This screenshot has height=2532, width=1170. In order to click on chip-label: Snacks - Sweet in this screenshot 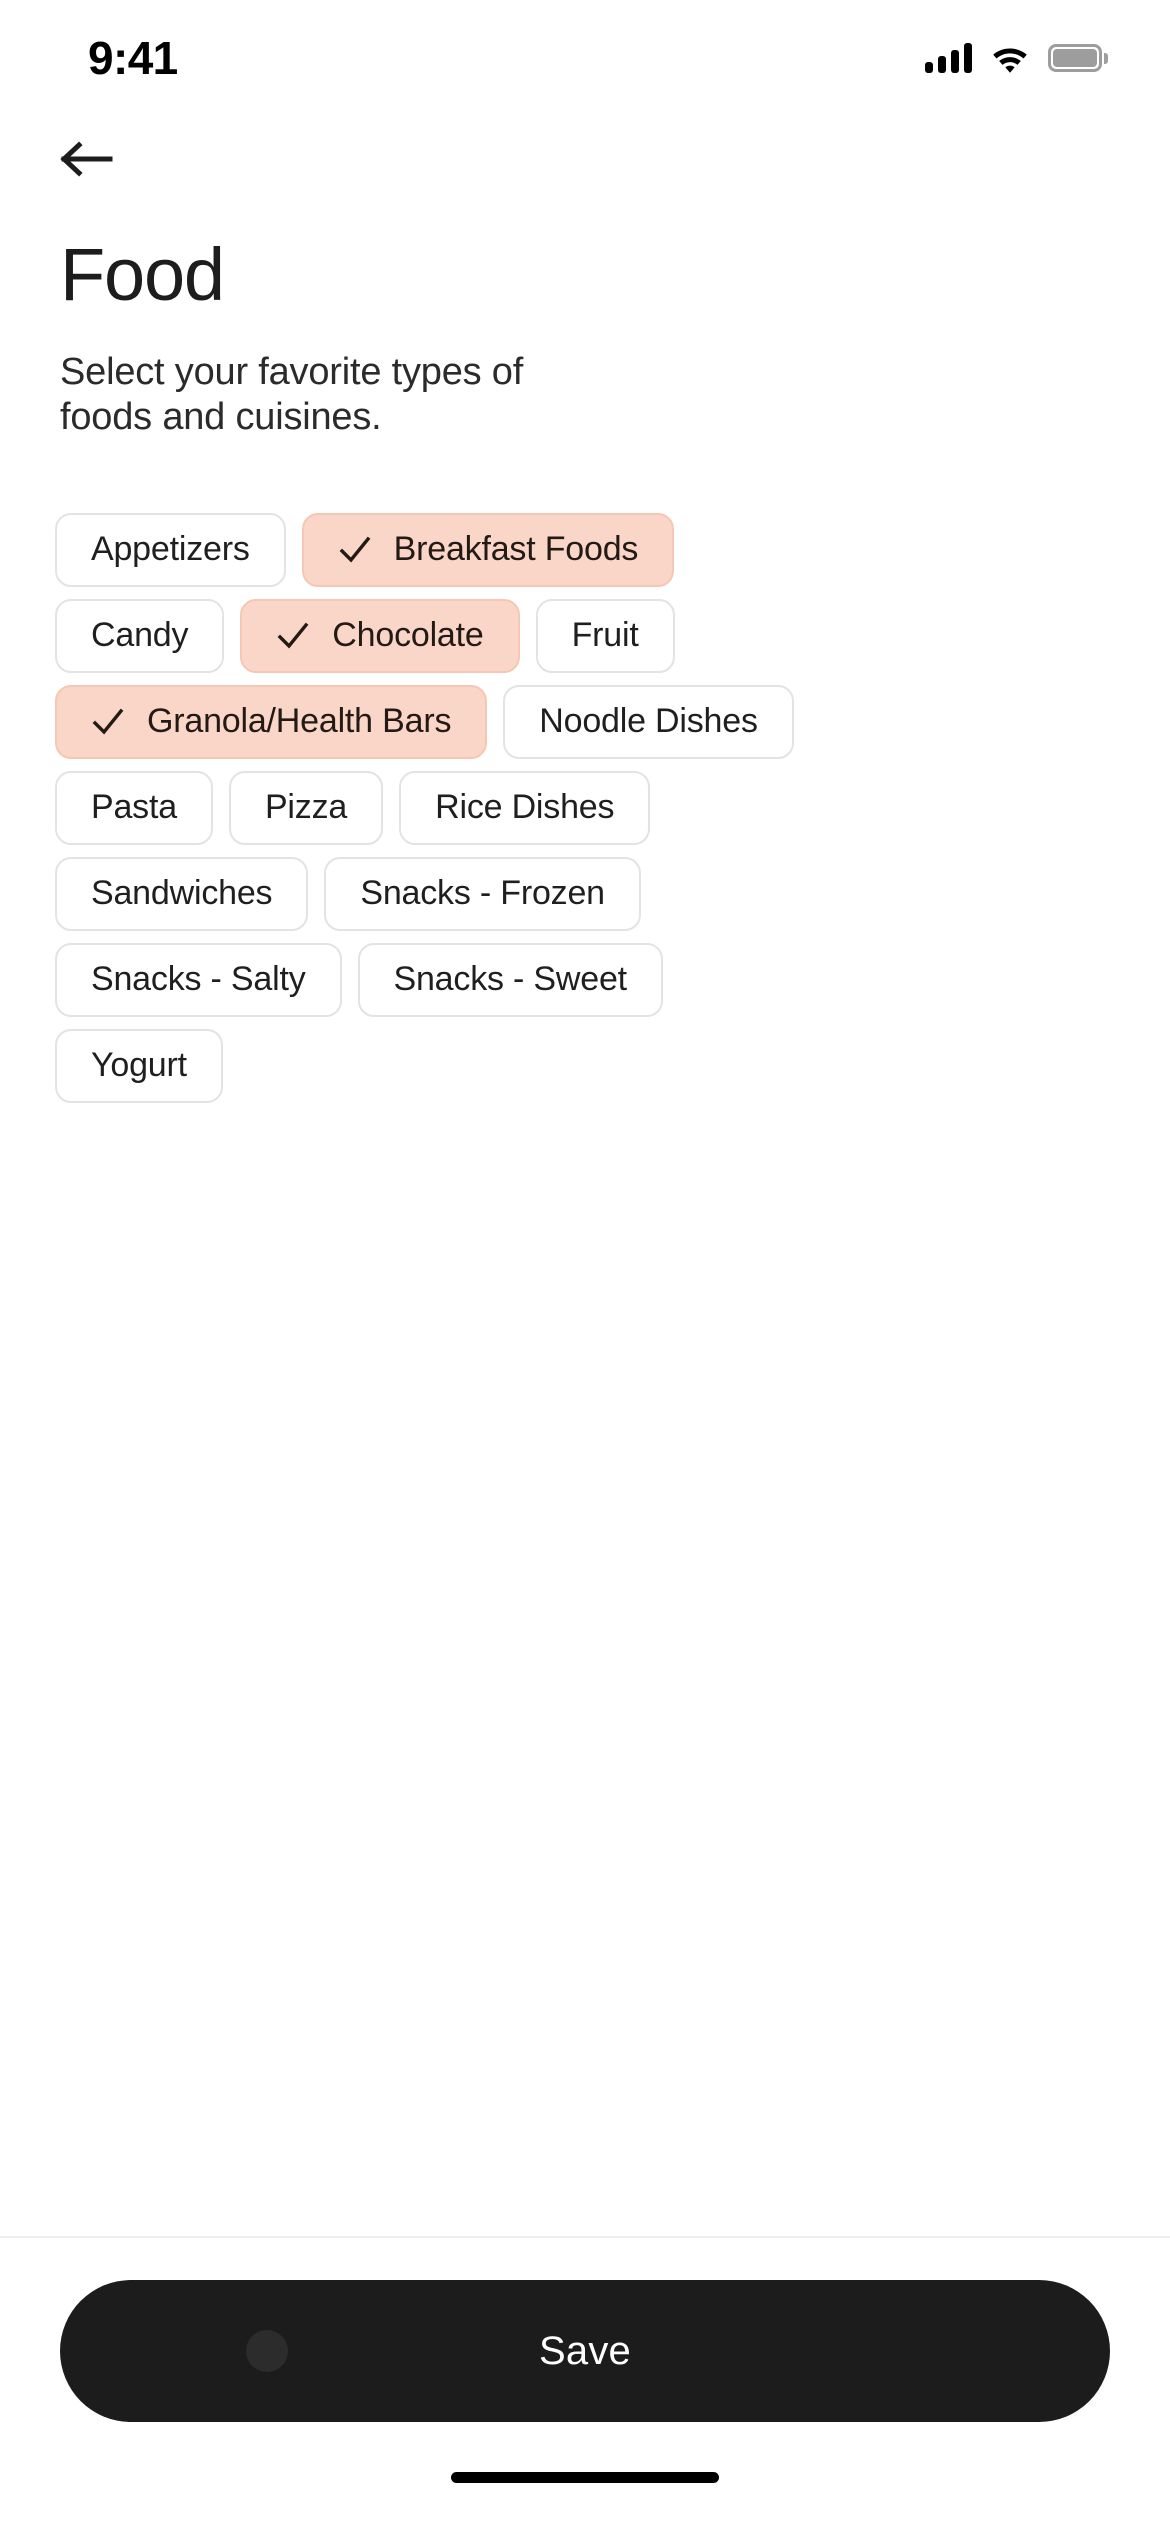, I will do `click(510, 979)`.